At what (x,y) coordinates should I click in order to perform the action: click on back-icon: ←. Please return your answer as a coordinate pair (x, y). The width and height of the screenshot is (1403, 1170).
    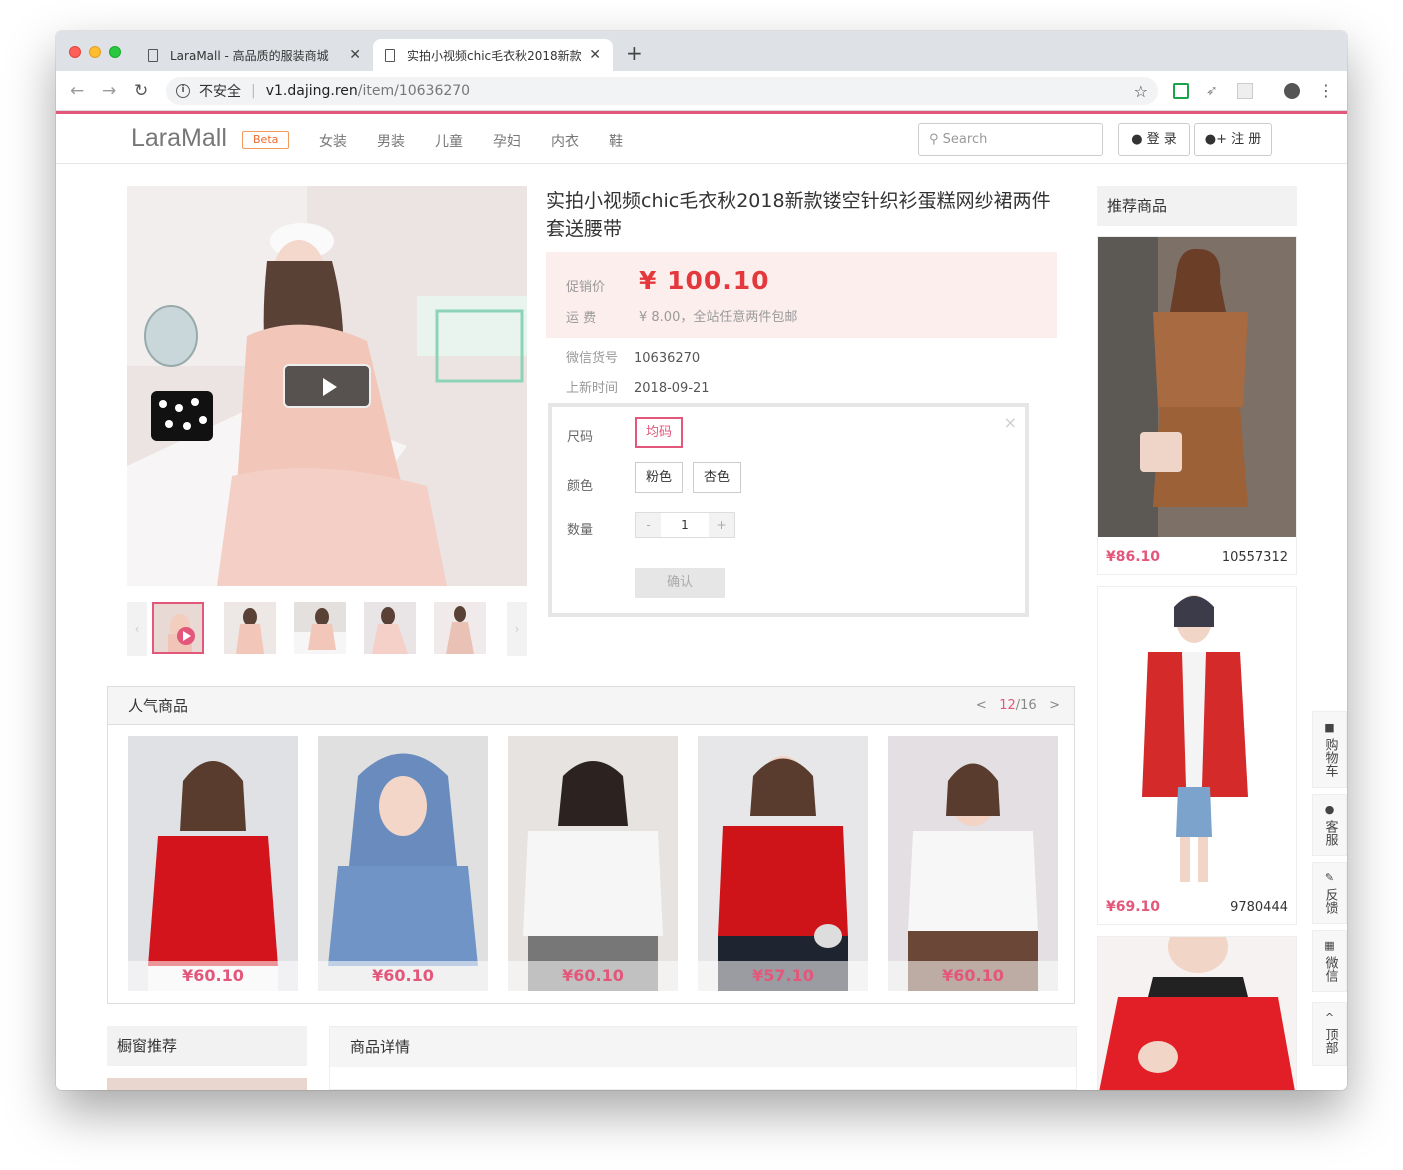
    Looking at the image, I should click on (77, 91).